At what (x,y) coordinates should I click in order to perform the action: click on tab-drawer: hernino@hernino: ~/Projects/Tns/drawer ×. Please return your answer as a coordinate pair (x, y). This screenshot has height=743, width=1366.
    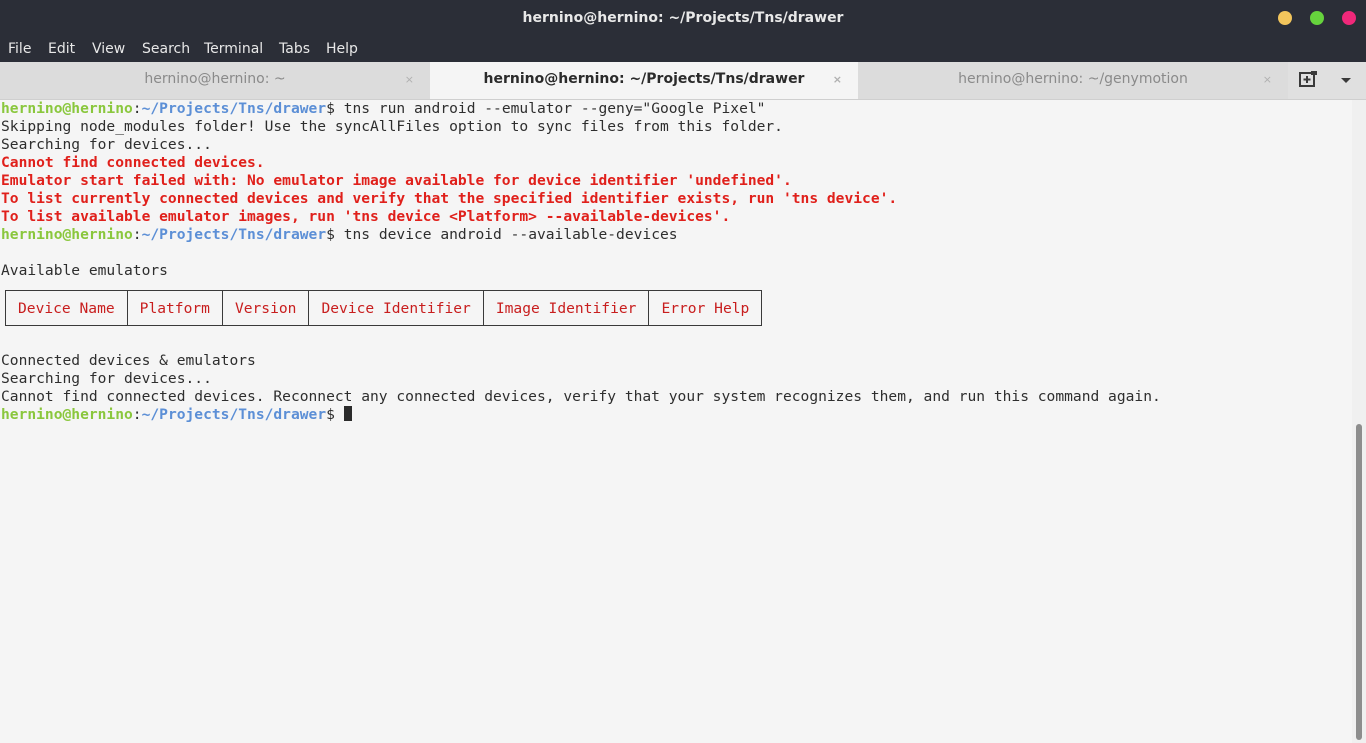
    Looking at the image, I should click on (644, 80).